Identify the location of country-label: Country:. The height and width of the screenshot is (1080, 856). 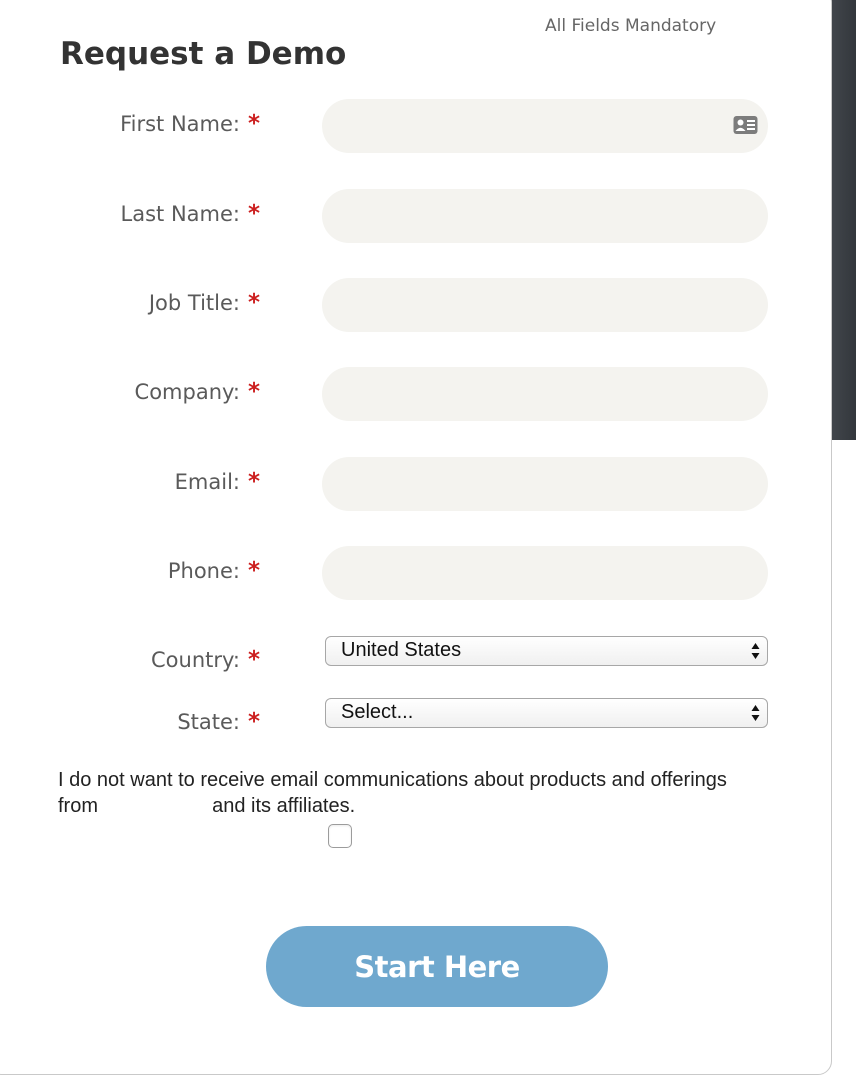
(195, 660).